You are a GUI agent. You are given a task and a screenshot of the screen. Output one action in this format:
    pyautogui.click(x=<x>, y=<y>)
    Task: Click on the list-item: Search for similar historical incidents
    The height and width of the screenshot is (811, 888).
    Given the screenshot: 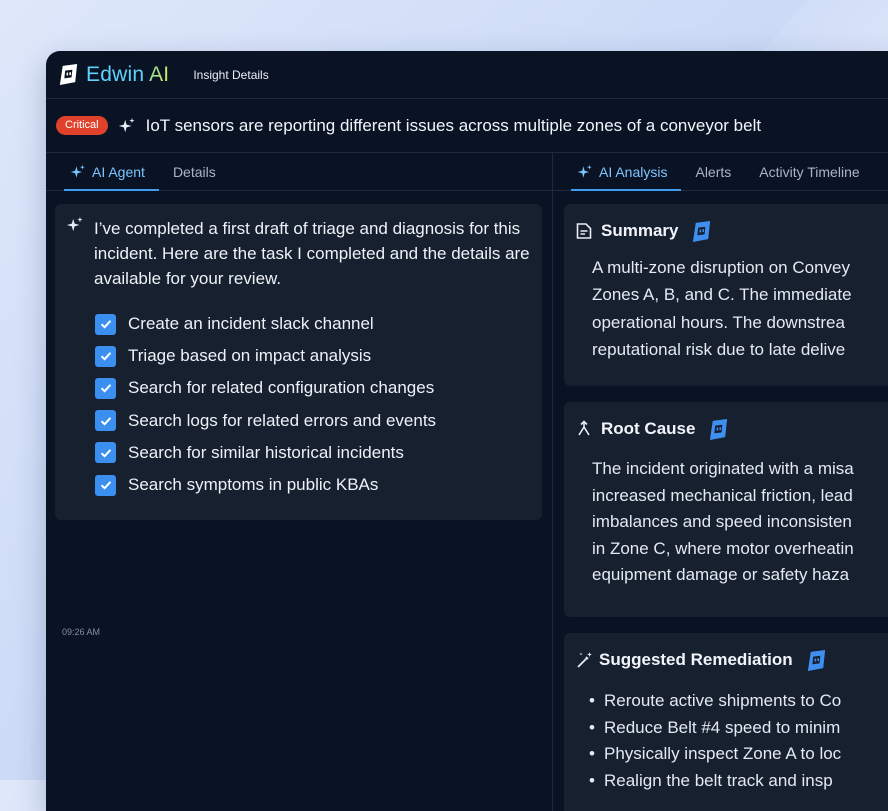 What is the action you would take?
    pyautogui.click(x=265, y=453)
    